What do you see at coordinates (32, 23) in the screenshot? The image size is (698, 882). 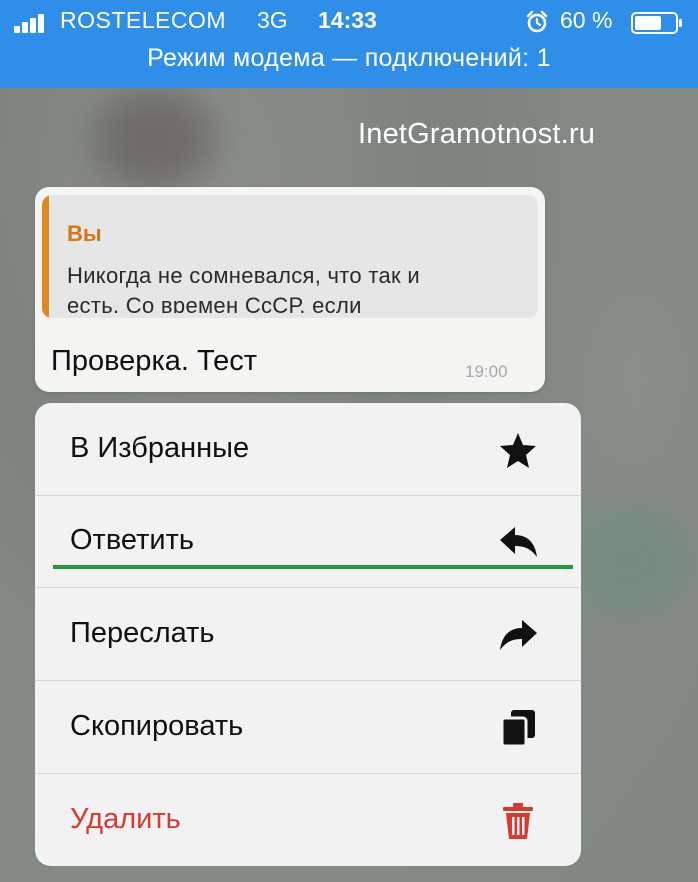 I see `signal-strength-icon` at bounding box center [32, 23].